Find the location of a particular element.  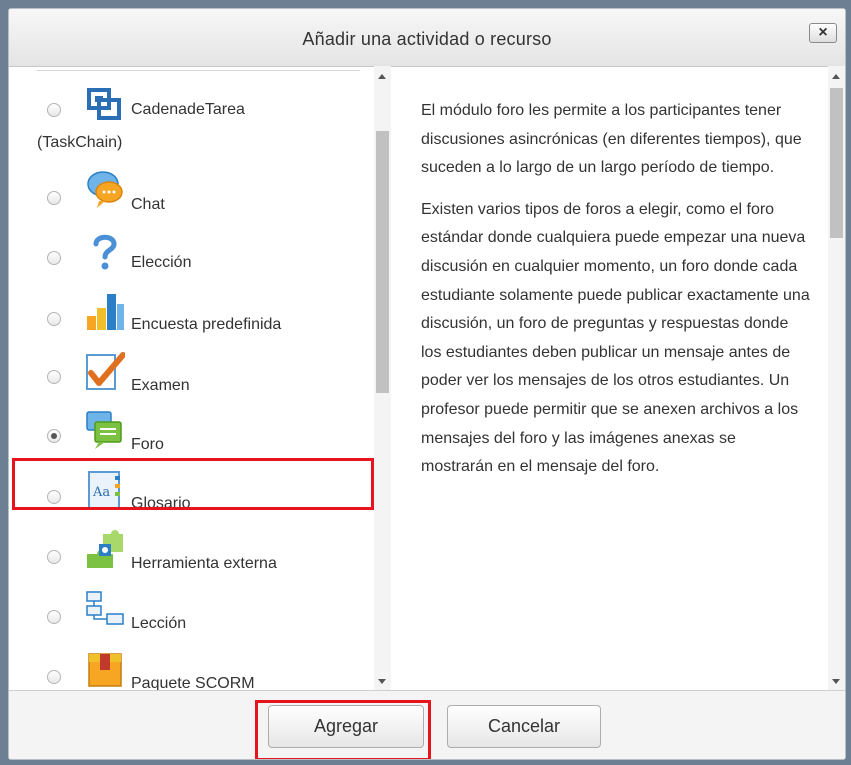

add-button: Agregar is located at coordinates (346, 726).